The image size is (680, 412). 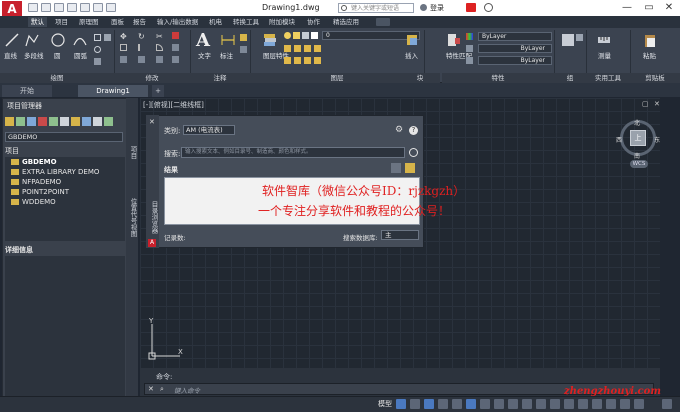 I want to click on tab-collaborate: 协作, so click(x=313, y=22).